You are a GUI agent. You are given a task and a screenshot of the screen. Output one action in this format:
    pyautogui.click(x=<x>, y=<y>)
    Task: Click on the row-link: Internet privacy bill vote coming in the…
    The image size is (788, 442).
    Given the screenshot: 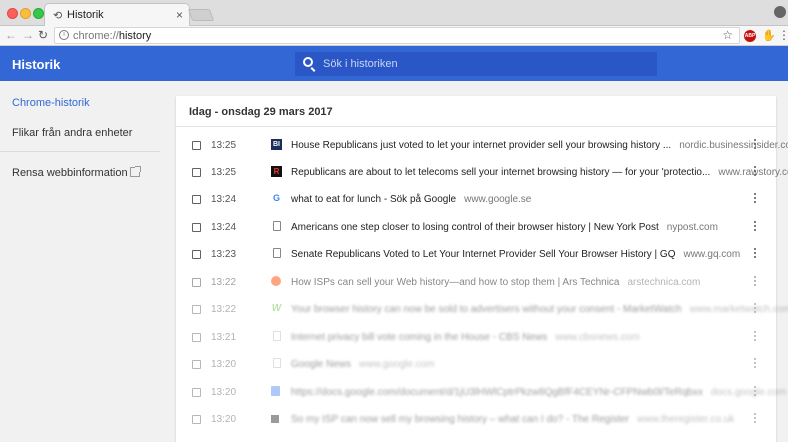 What is the action you would take?
    pyautogui.click(x=465, y=337)
    